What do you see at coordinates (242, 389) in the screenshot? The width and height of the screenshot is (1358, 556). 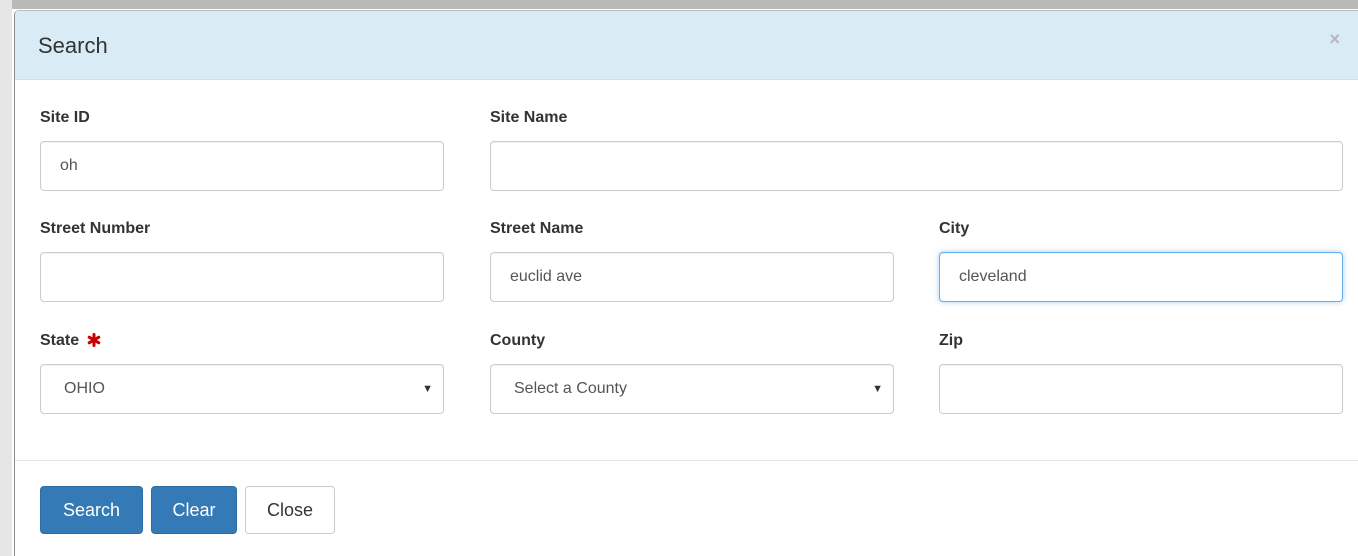 I see `state-select: OHIO ▼` at bounding box center [242, 389].